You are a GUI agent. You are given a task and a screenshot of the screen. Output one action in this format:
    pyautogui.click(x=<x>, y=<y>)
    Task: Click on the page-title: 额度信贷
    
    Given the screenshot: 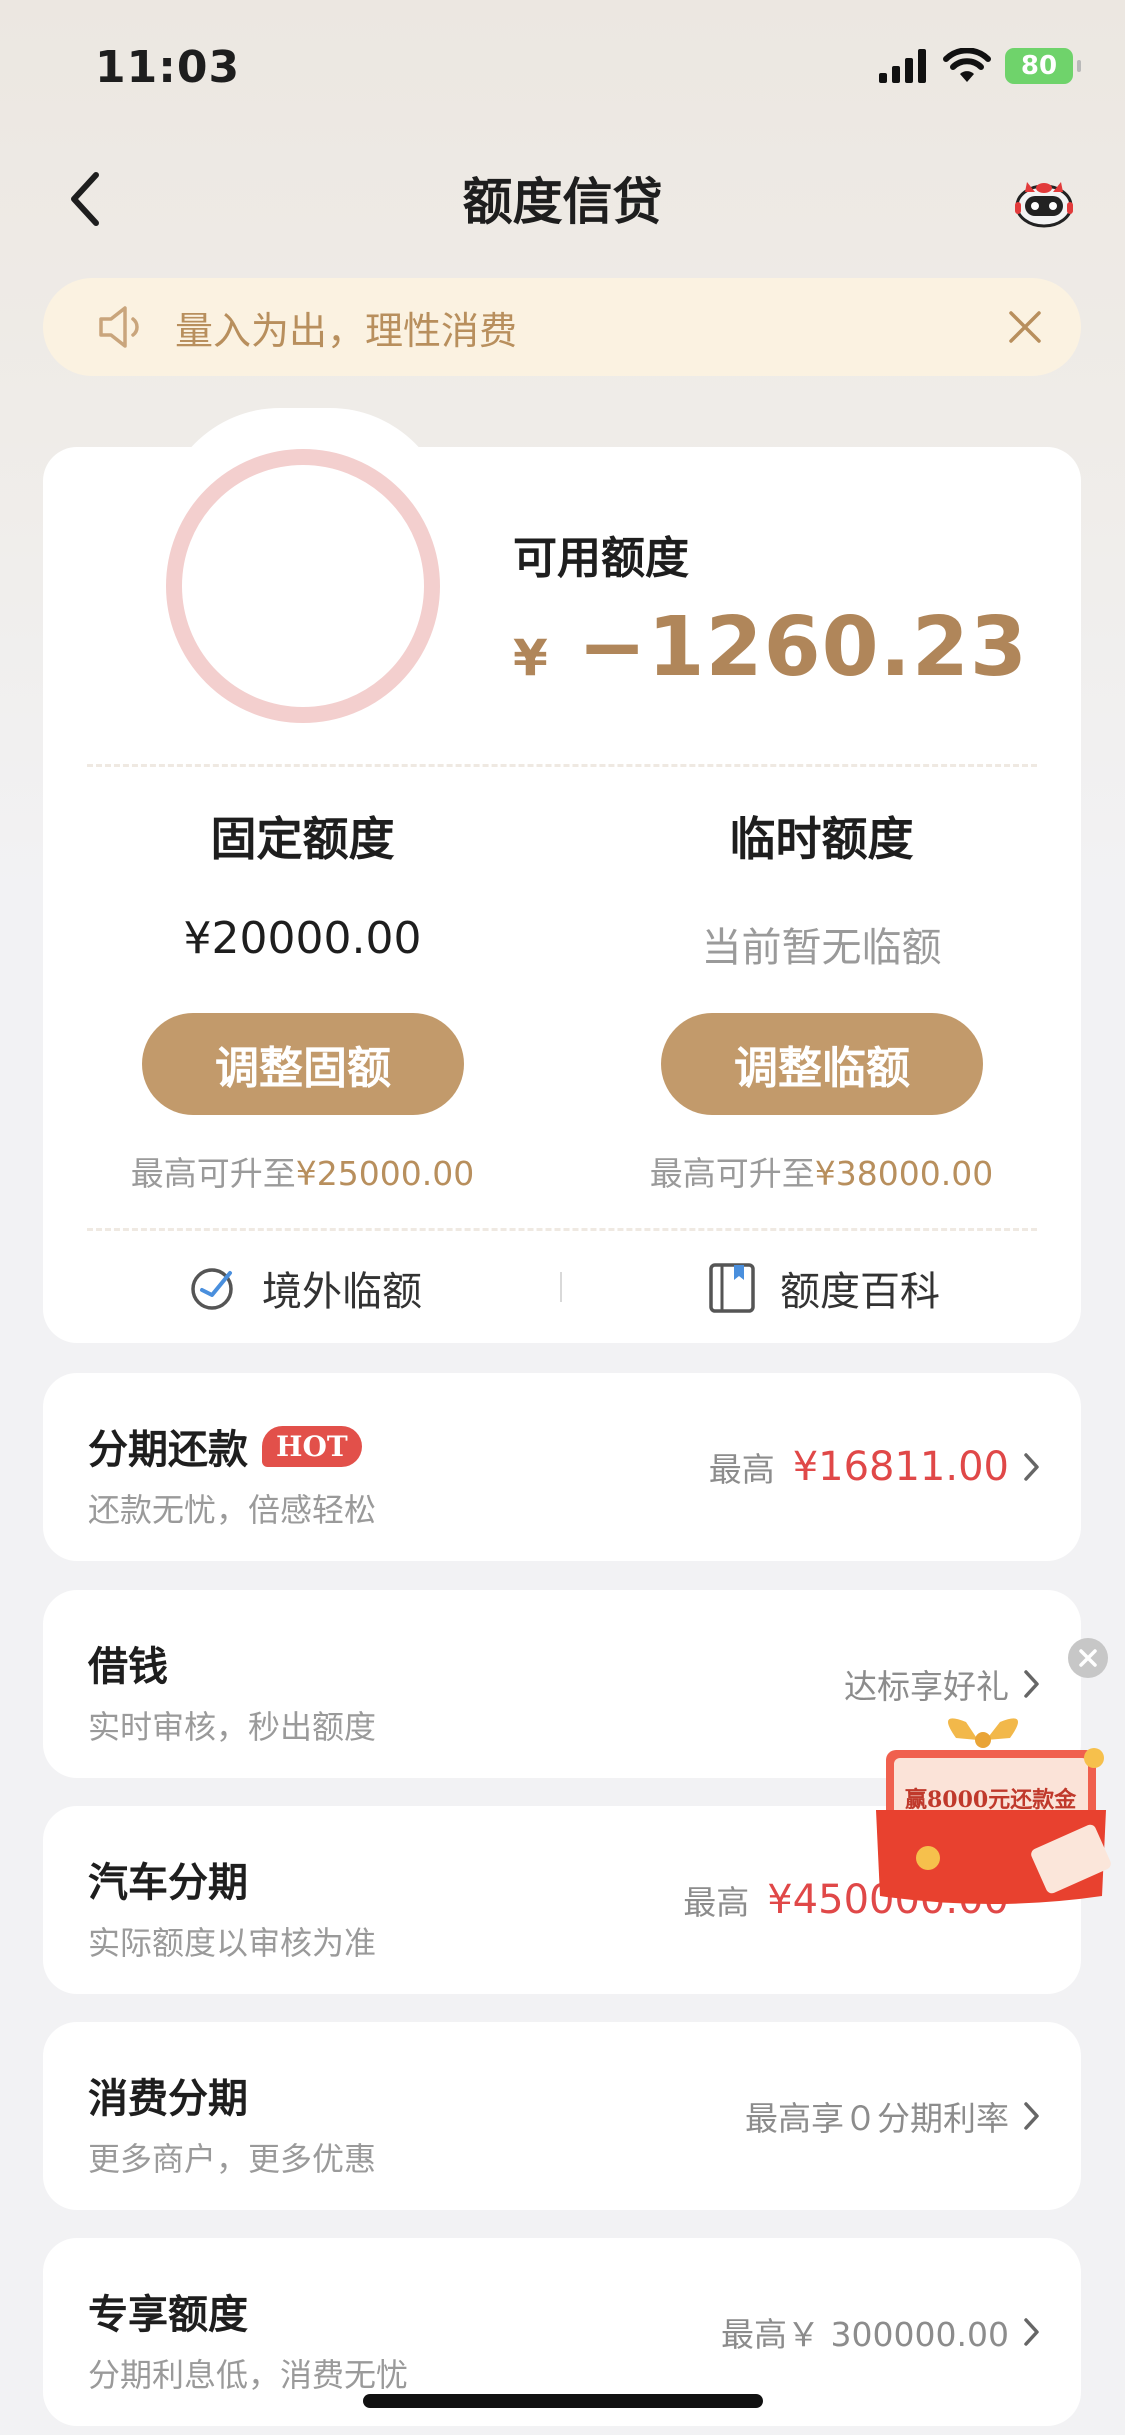 What is the action you would take?
    pyautogui.click(x=562, y=202)
    